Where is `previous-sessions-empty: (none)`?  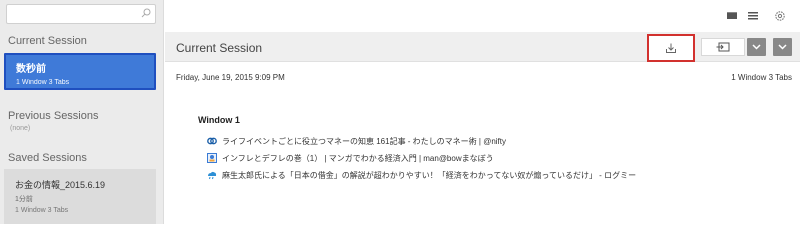
previous-sessions-empty: (none) is located at coordinates (20, 128).